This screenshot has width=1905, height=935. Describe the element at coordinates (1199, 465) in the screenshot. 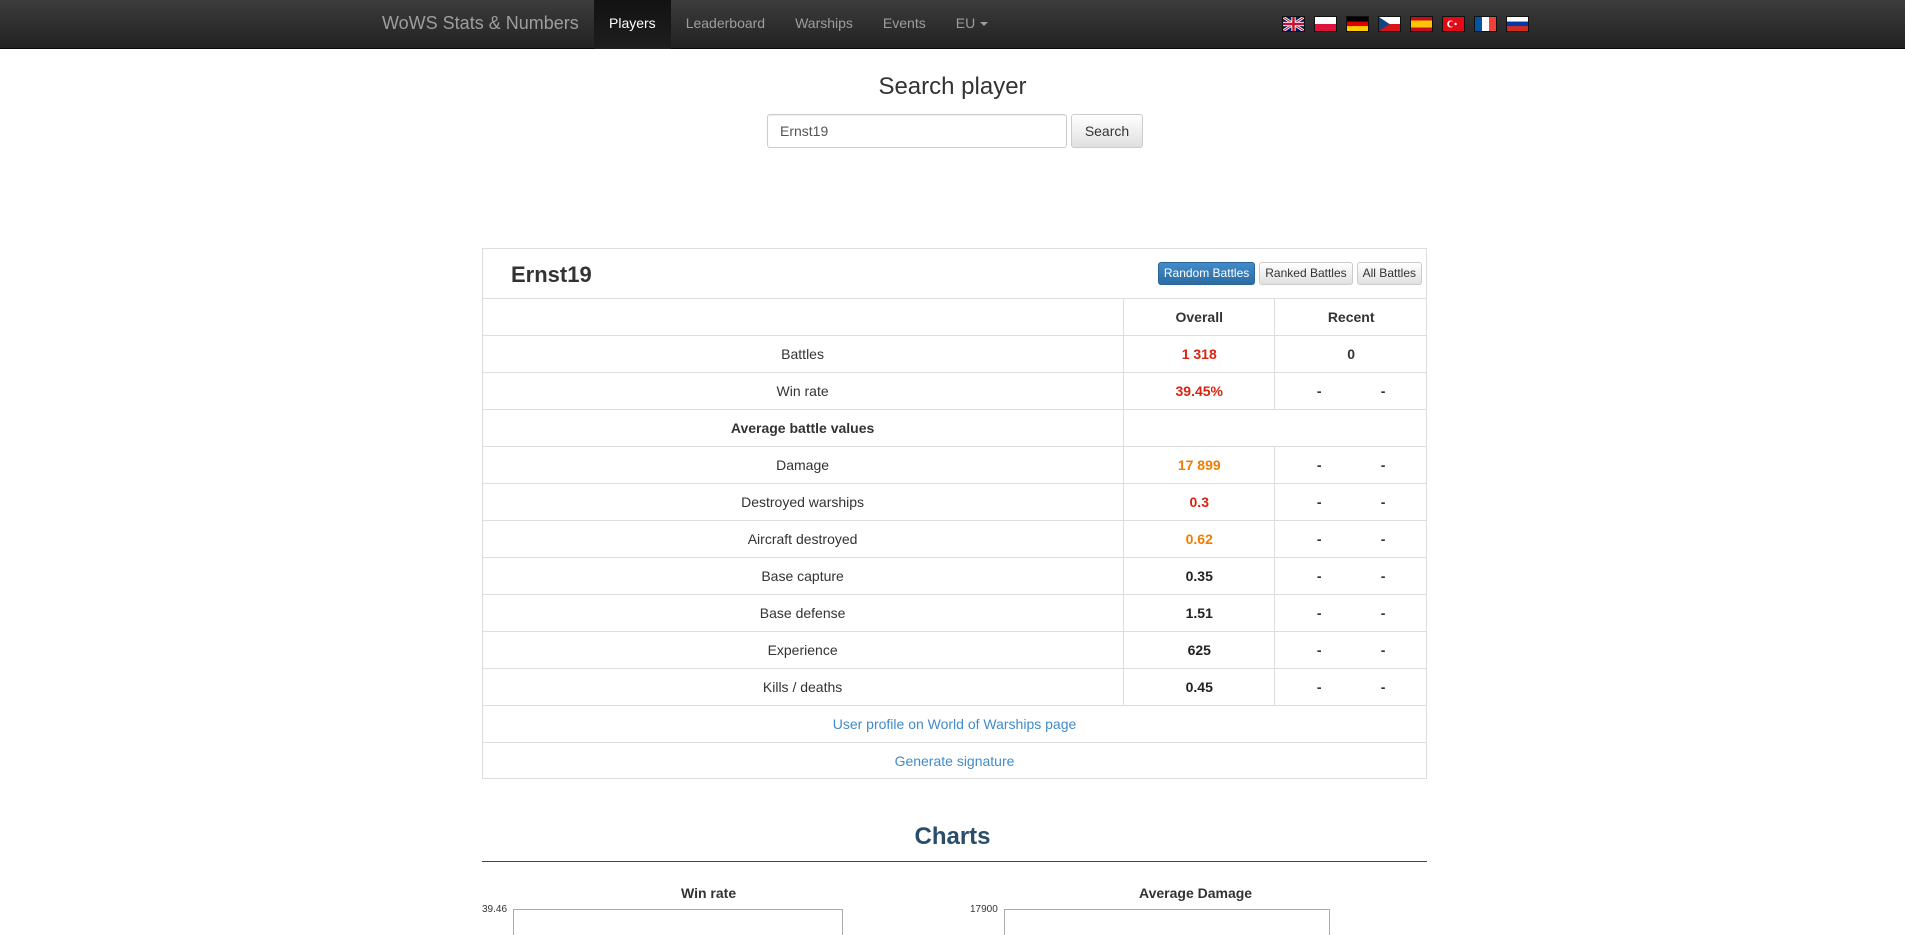

I see `damage-overall: 17 899` at that location.